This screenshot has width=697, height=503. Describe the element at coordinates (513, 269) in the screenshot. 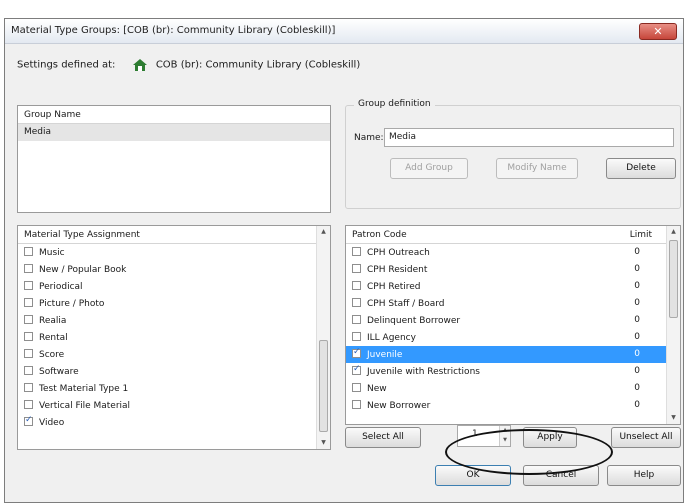

I see `patron-code-item-cph-resident: CPH Resident 0` at that location.